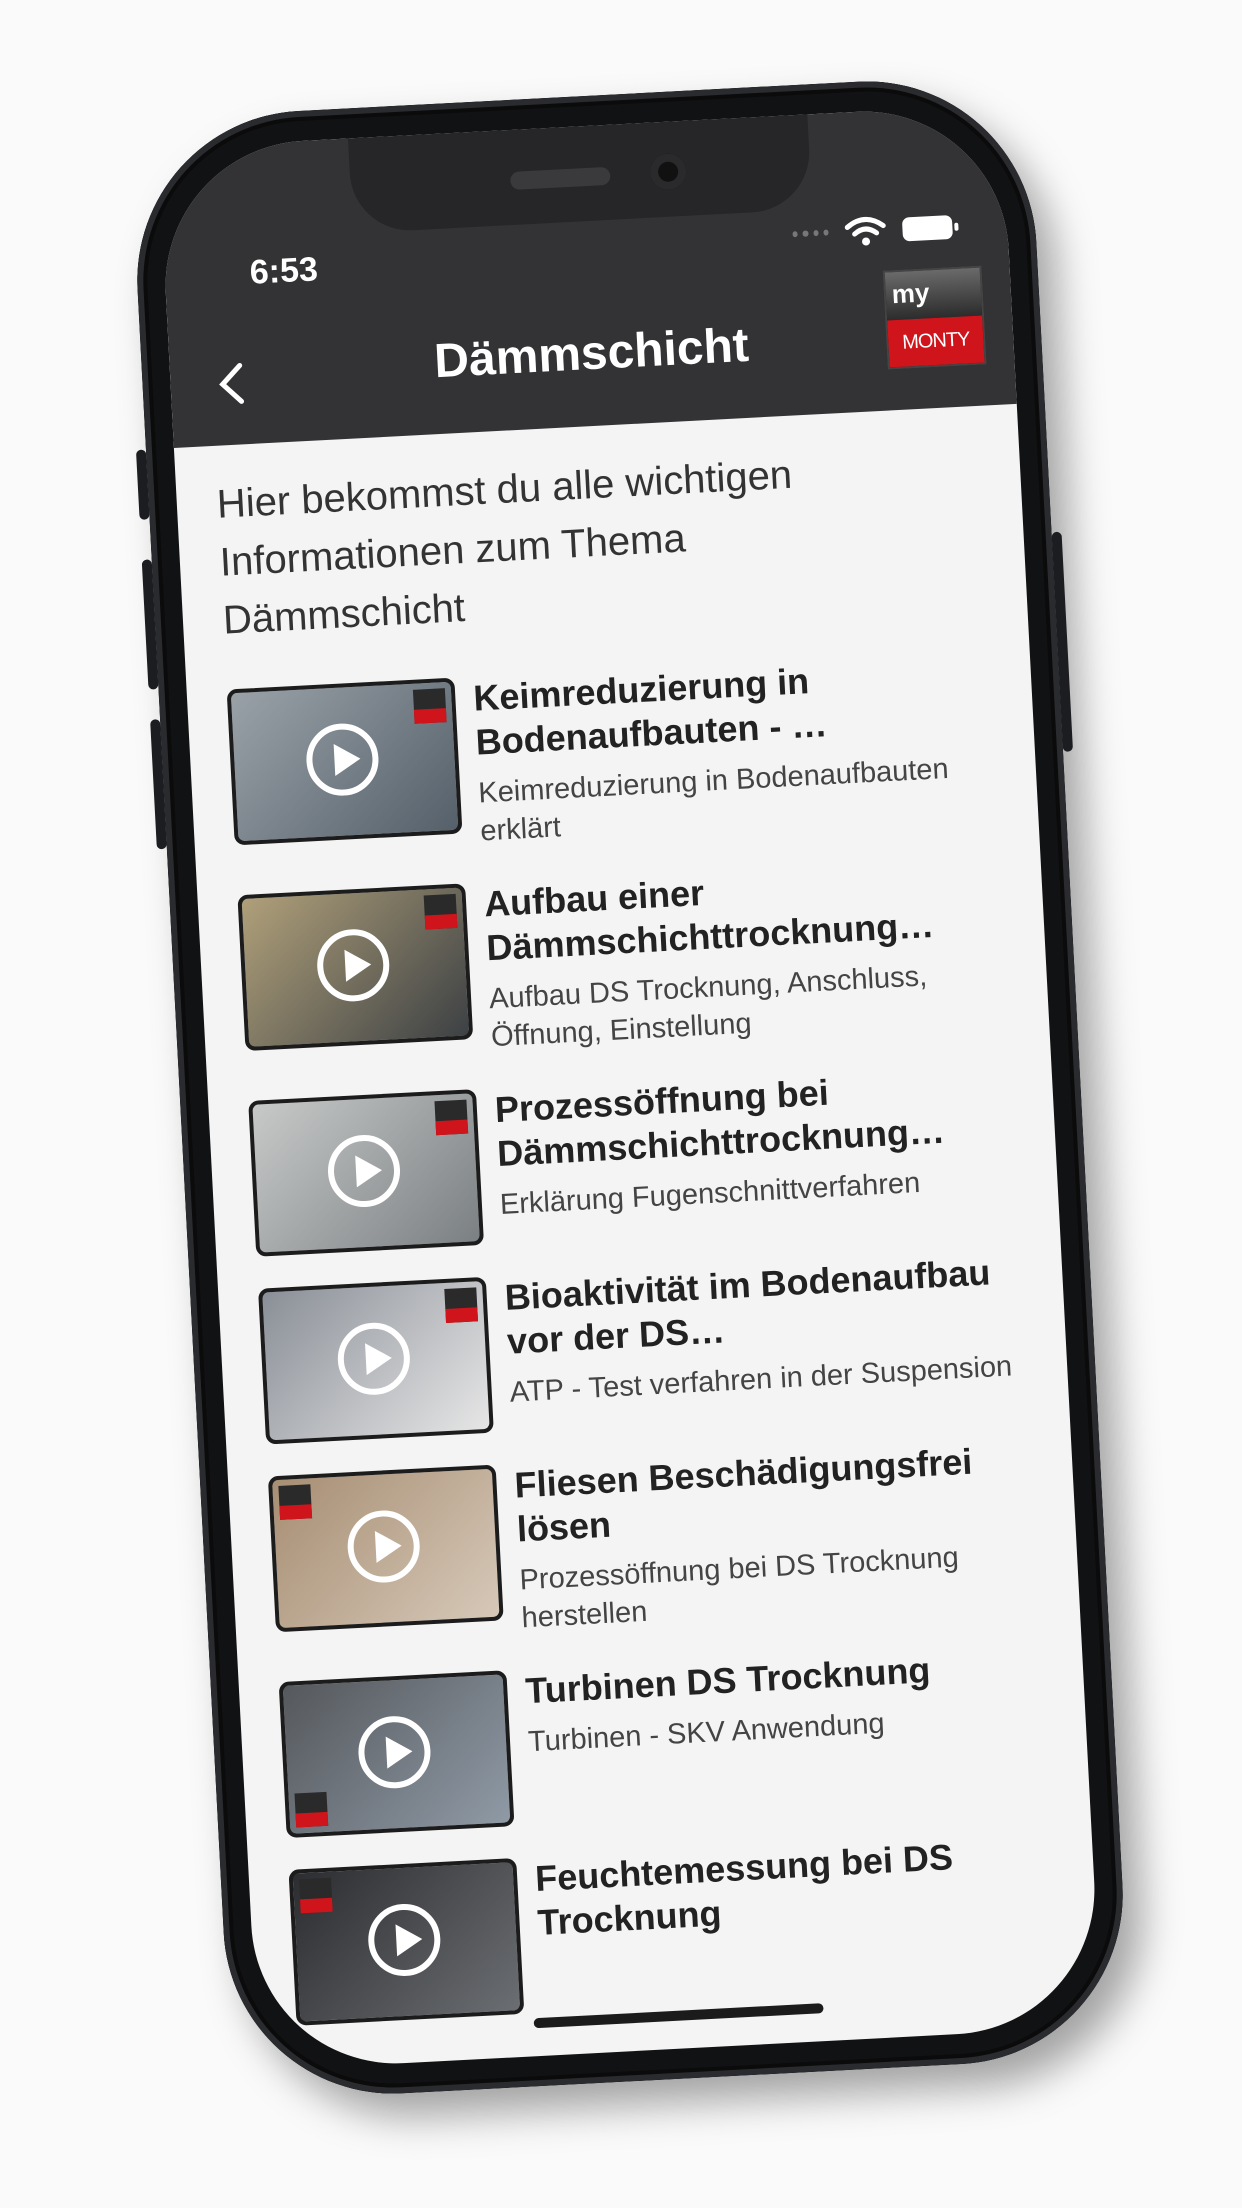 The height and width of the screenshot is (2208, 1242). What do you see at coordinates (810, 234) in the screenshot?
I see `signal-icon` at bounding box center [810, 234].